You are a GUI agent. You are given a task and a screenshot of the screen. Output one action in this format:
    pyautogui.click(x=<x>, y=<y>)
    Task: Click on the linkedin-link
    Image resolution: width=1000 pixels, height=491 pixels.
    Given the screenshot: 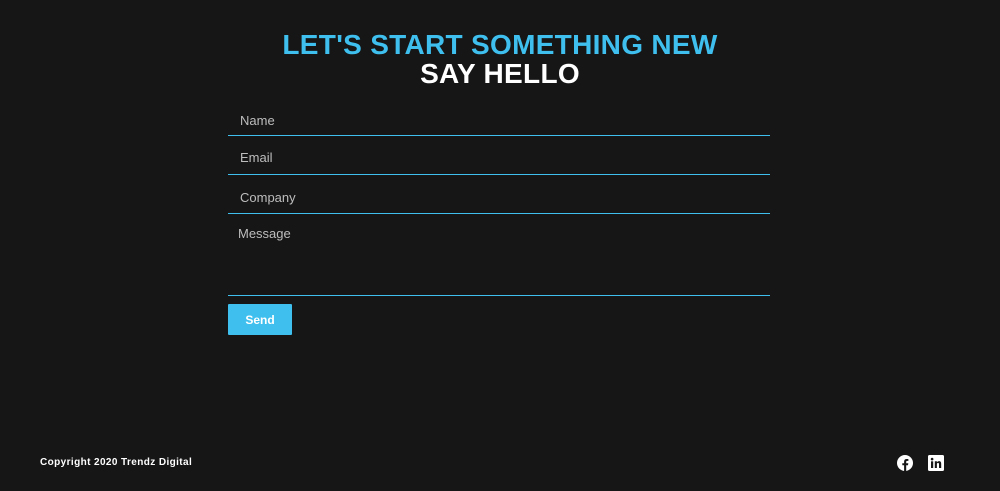 What is the action you would take?
    pyautogui.click(x=936, y=463)
    